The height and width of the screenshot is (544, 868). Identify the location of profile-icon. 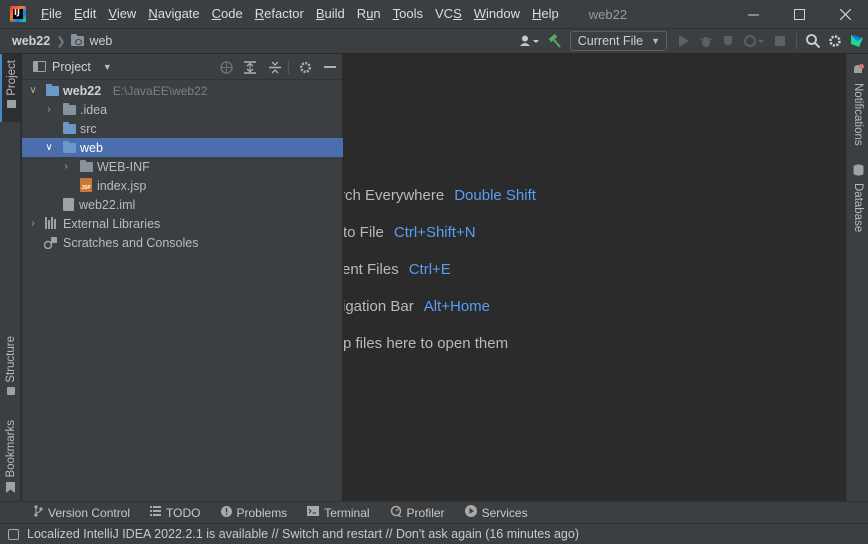
(754, 41).